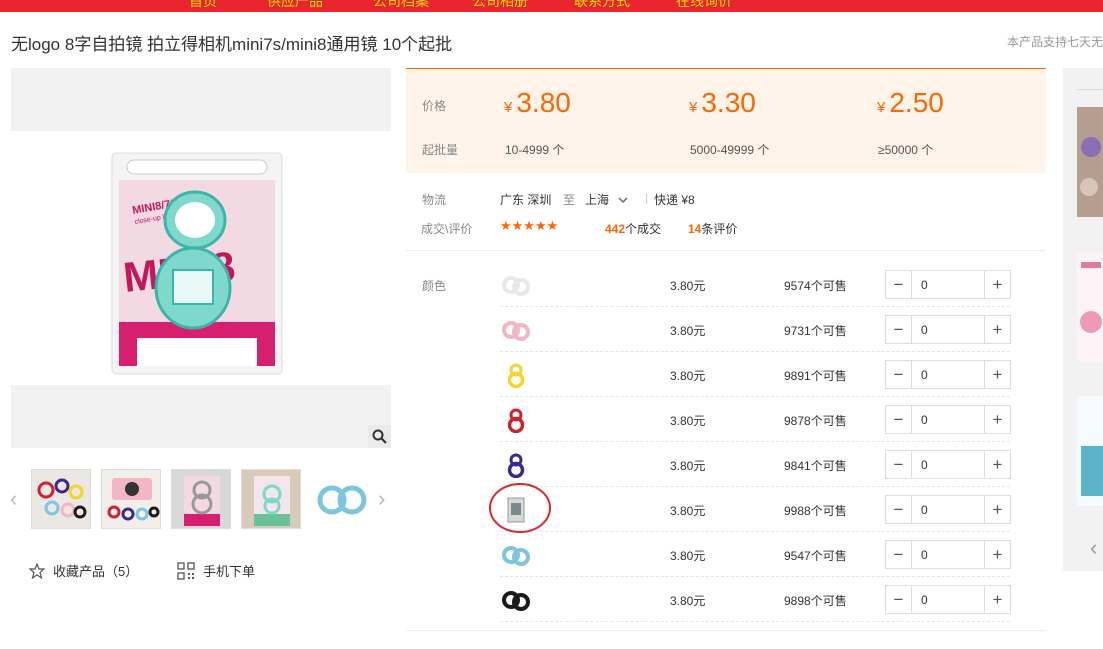 Image resolution: width=1103 pixels, height=649 pixels. I want to click on chevron-down-icon, so click(623, 200).